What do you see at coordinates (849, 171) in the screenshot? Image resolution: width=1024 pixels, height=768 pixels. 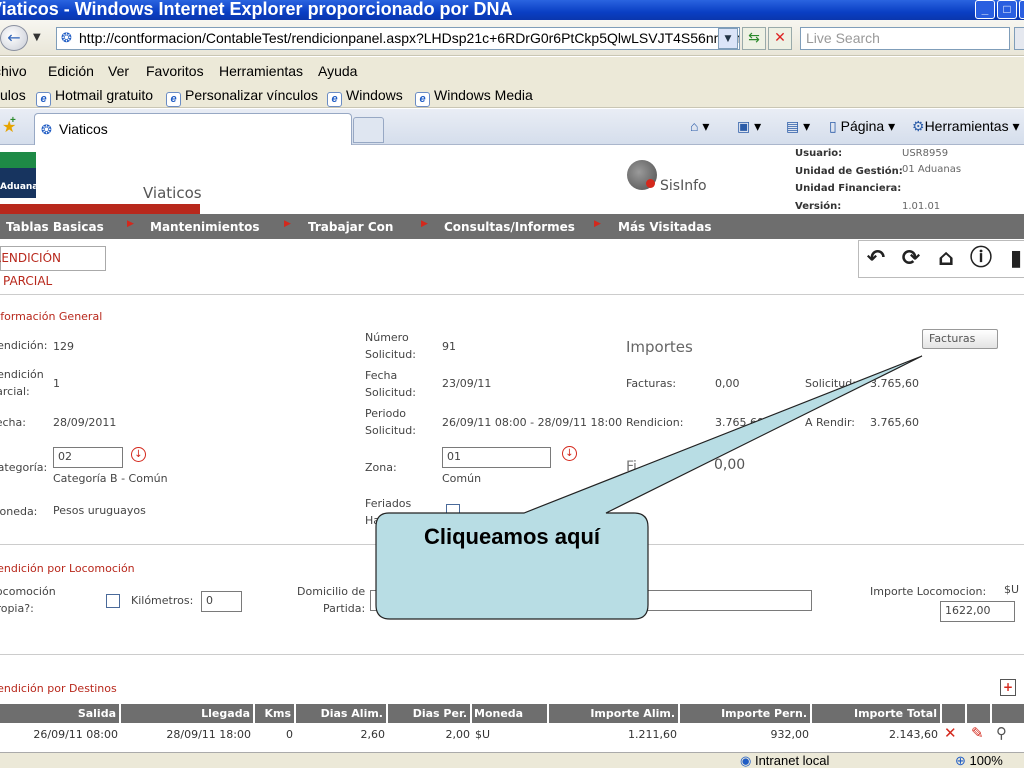 I see `unit-label: Unidad de Gestión:` at bounding box center [849, 171].